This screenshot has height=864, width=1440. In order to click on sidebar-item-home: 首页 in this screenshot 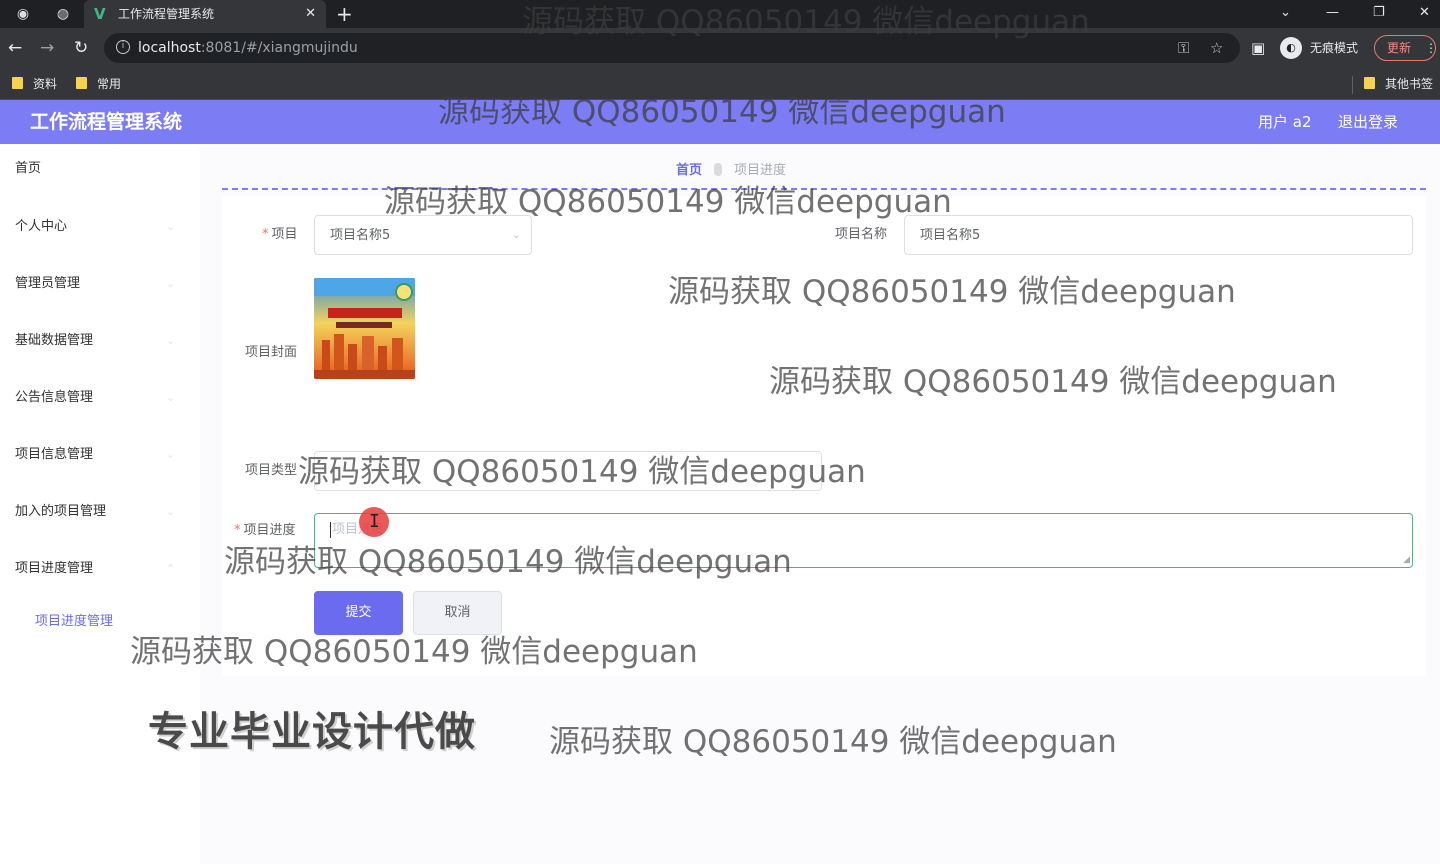, I will do `click(100, 170)`.